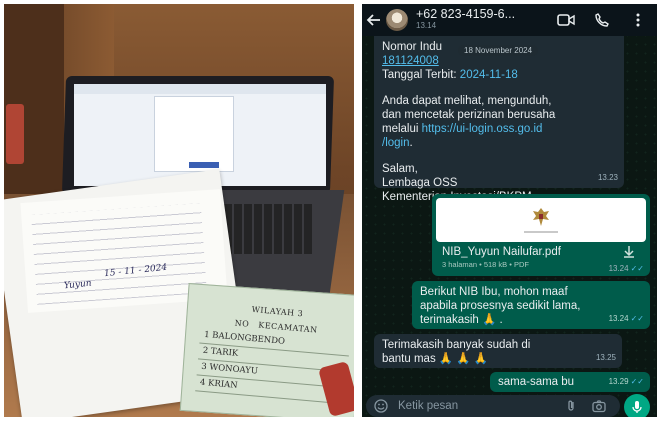  I want to click on message-line: Tanggal Terbit: 2024-11-18, so click(499, 75).